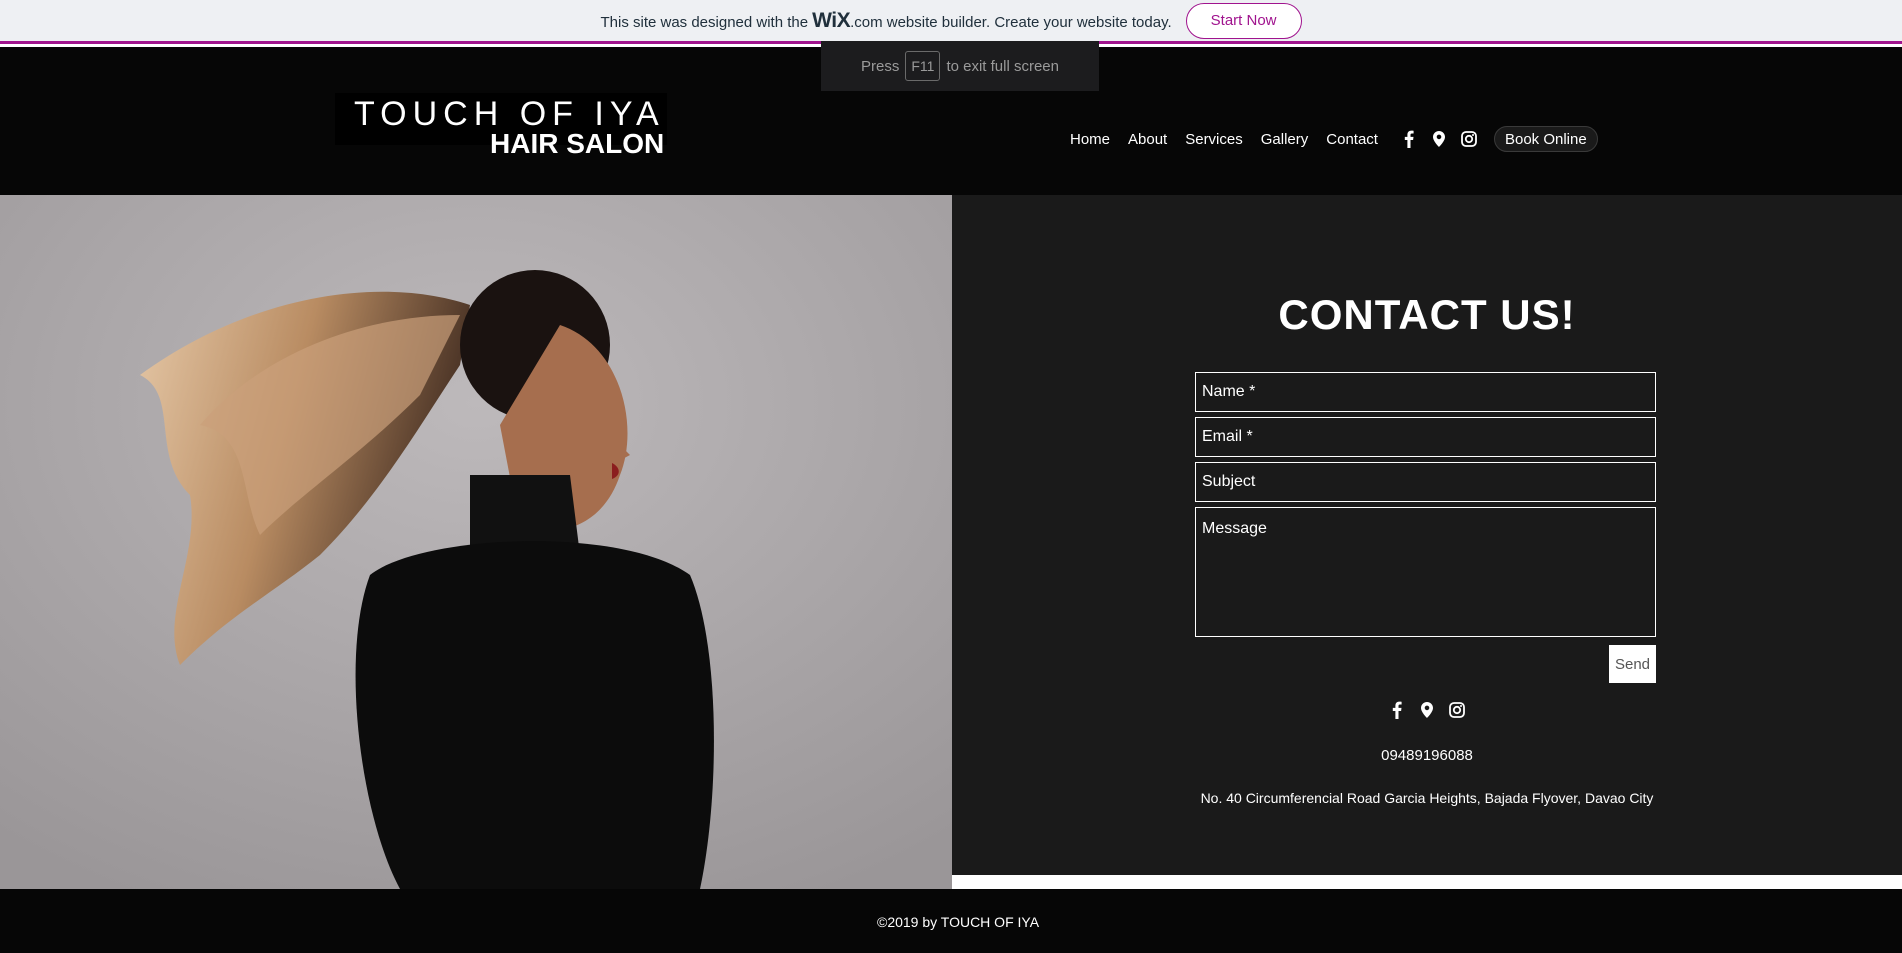 This screenshot has height=953, width=1902. Describe the element at coordinates (1425, 482) in the screenshot. I see `subject-field` at that location.